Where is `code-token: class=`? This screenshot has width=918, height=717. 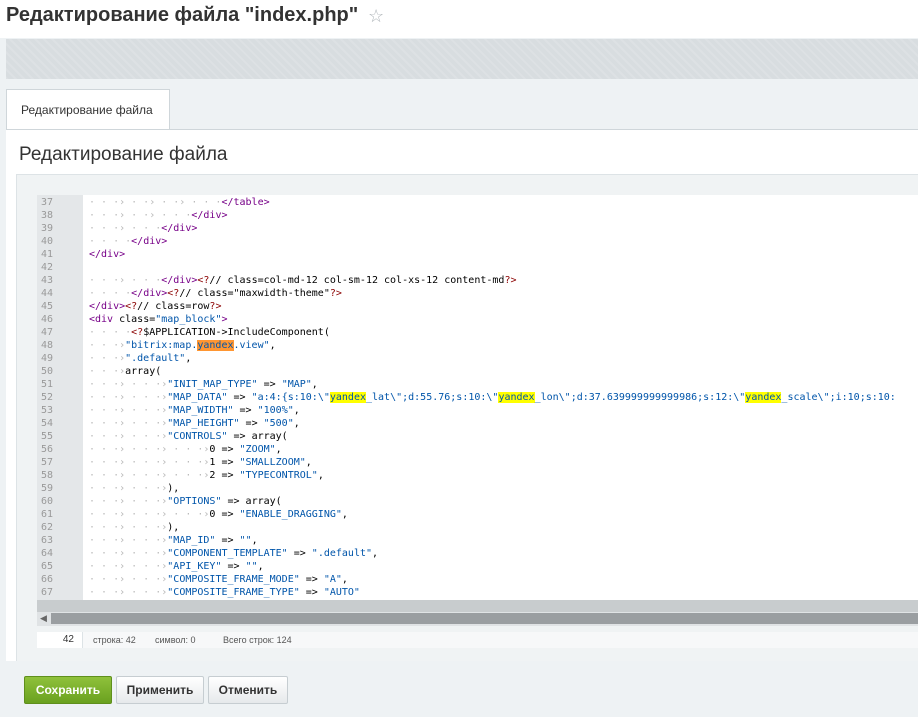 code-token: class= is located at coordinates (137, 319).